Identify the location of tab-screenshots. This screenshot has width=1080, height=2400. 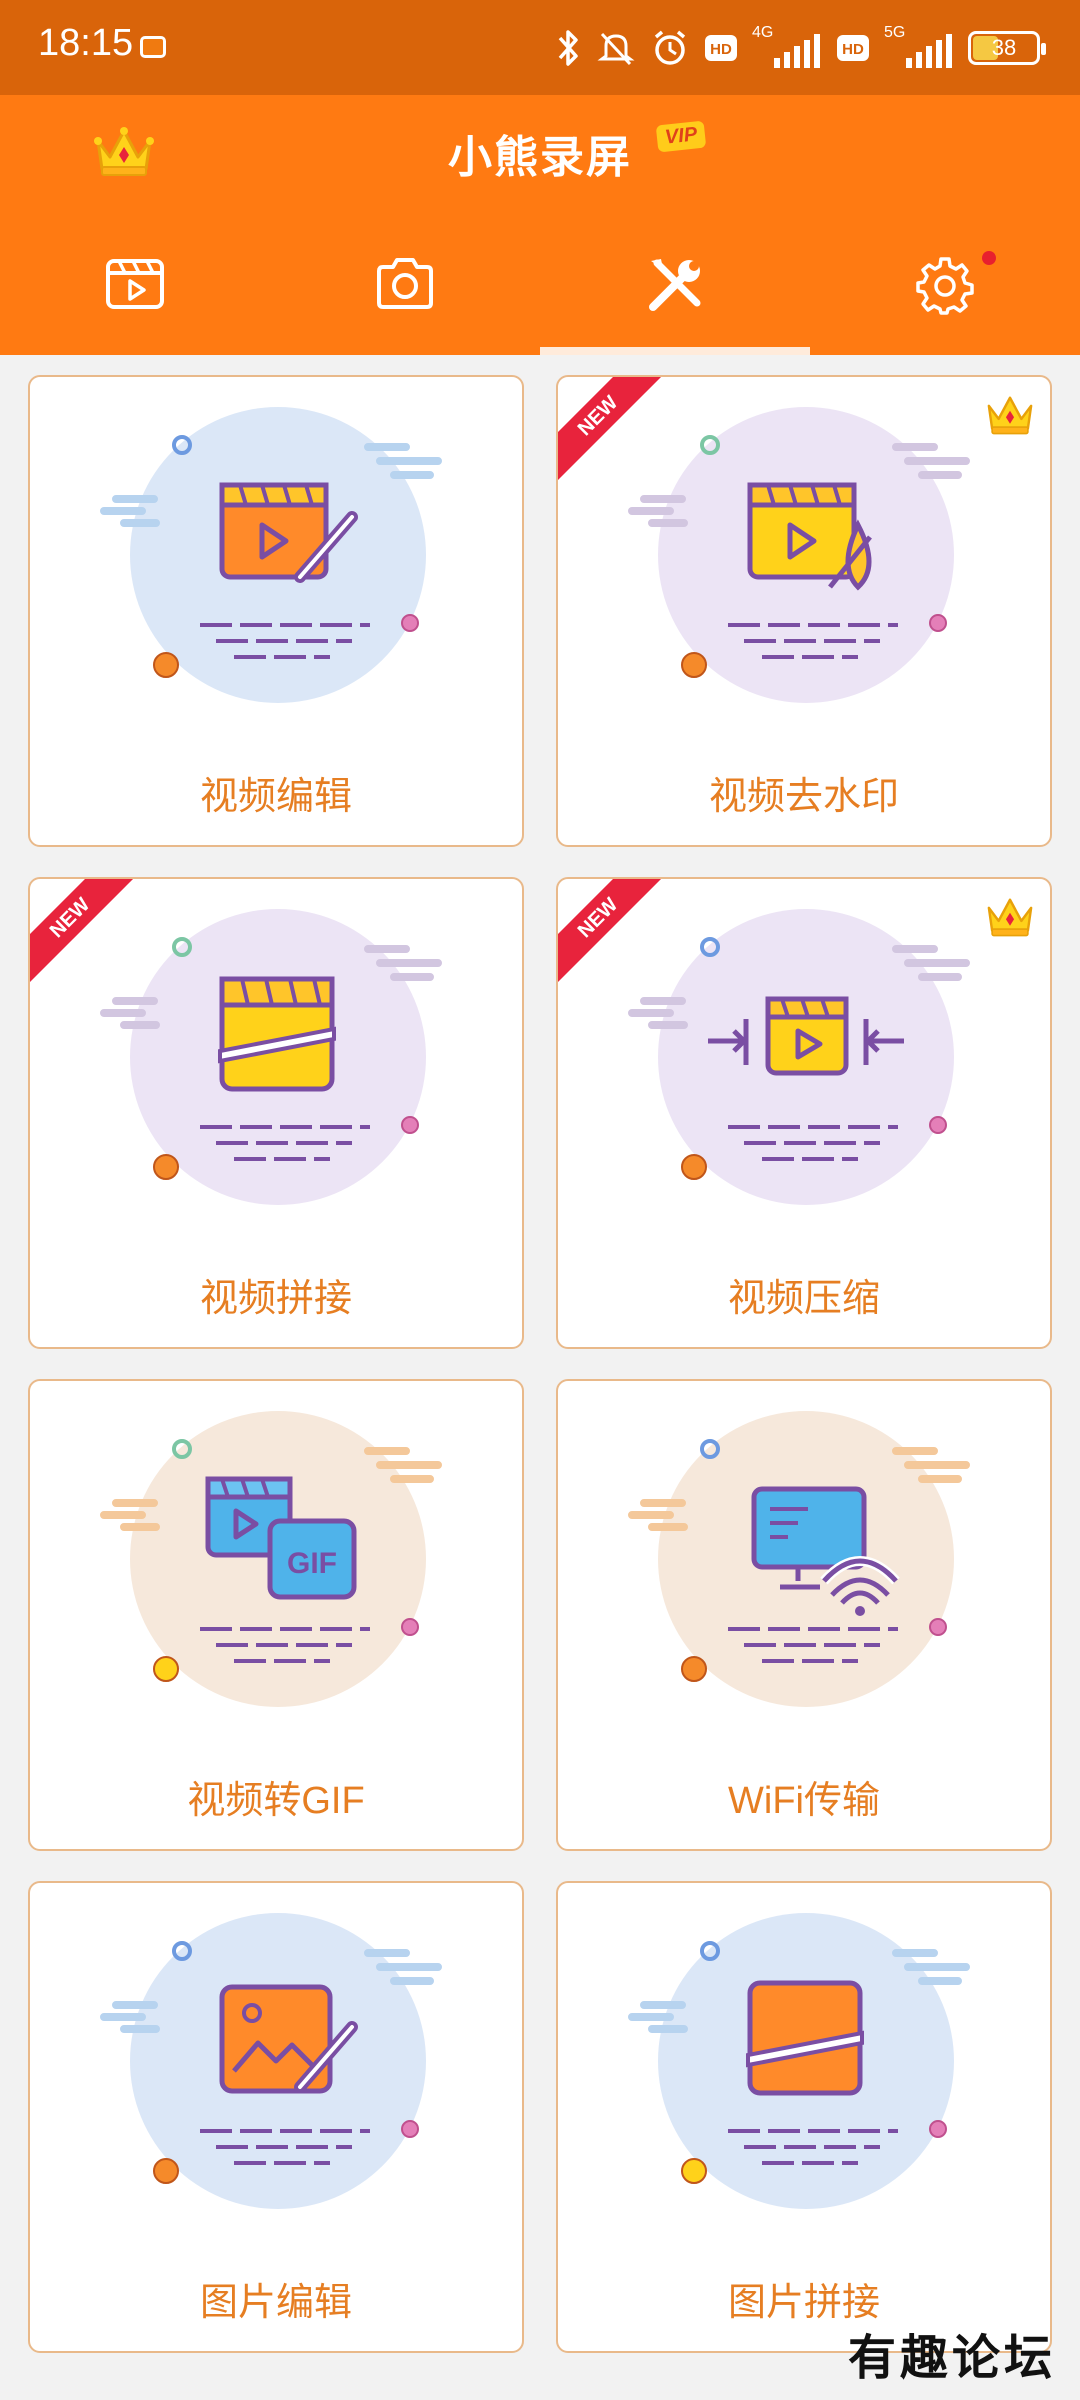
(405, 300).